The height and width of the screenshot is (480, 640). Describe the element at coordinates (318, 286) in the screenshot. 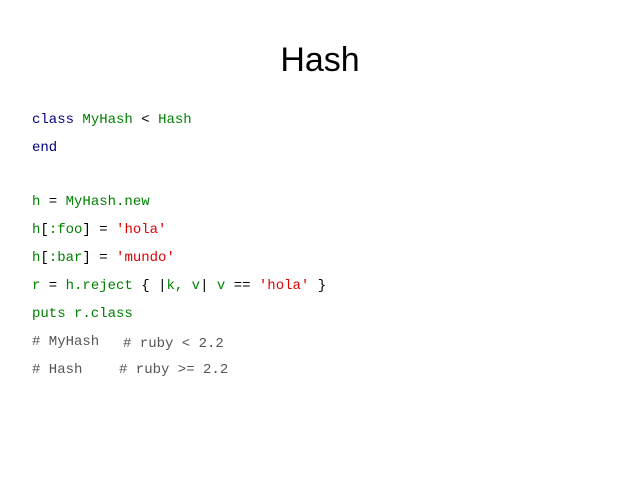

I see `brace-close: }` at that location.